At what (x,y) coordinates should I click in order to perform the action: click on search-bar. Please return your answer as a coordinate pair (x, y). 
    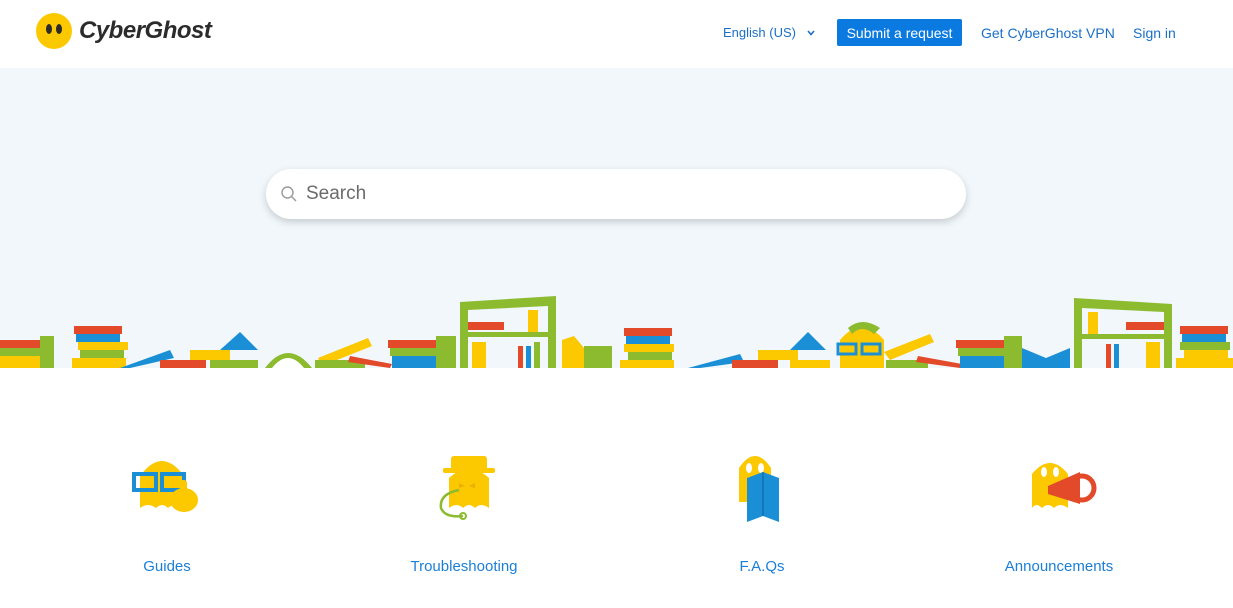
    Looking at the image, I should click on (616, 194).